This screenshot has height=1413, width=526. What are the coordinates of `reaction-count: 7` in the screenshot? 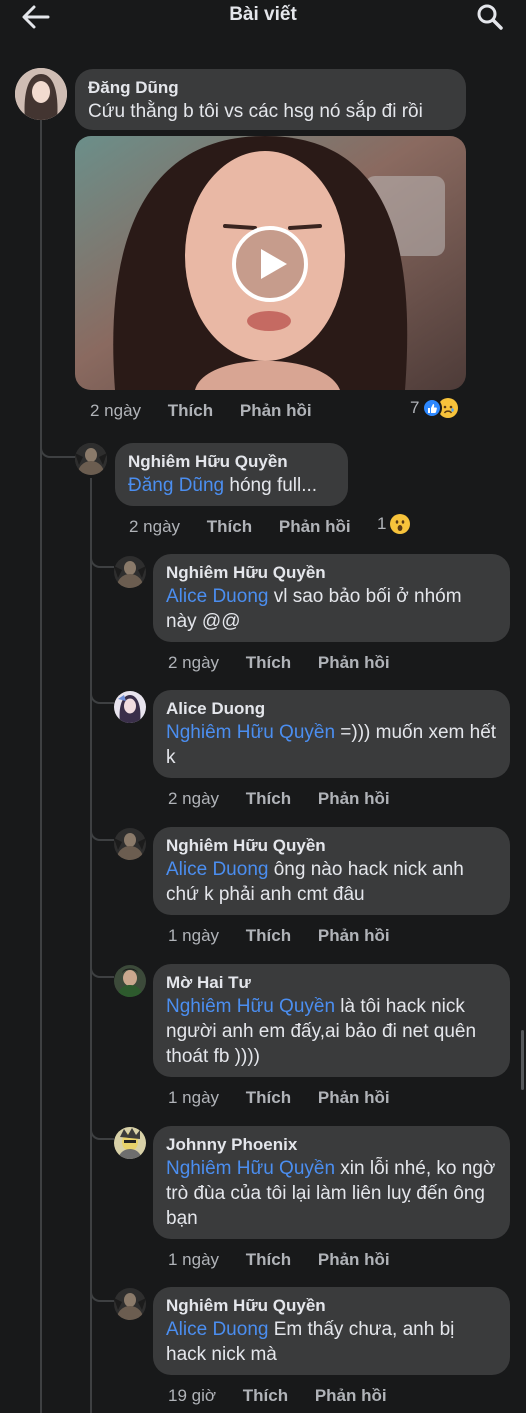 It's located at (415, 407).